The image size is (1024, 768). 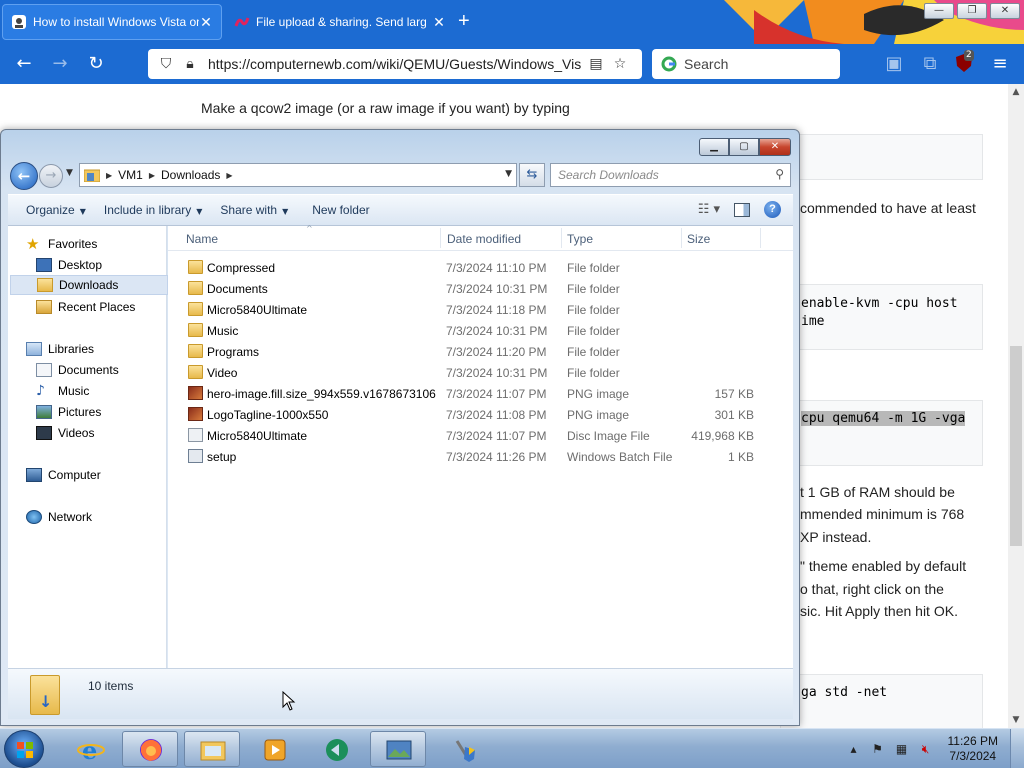 I want to click on shield-icon: ⛉, so click(x=166, y=64).